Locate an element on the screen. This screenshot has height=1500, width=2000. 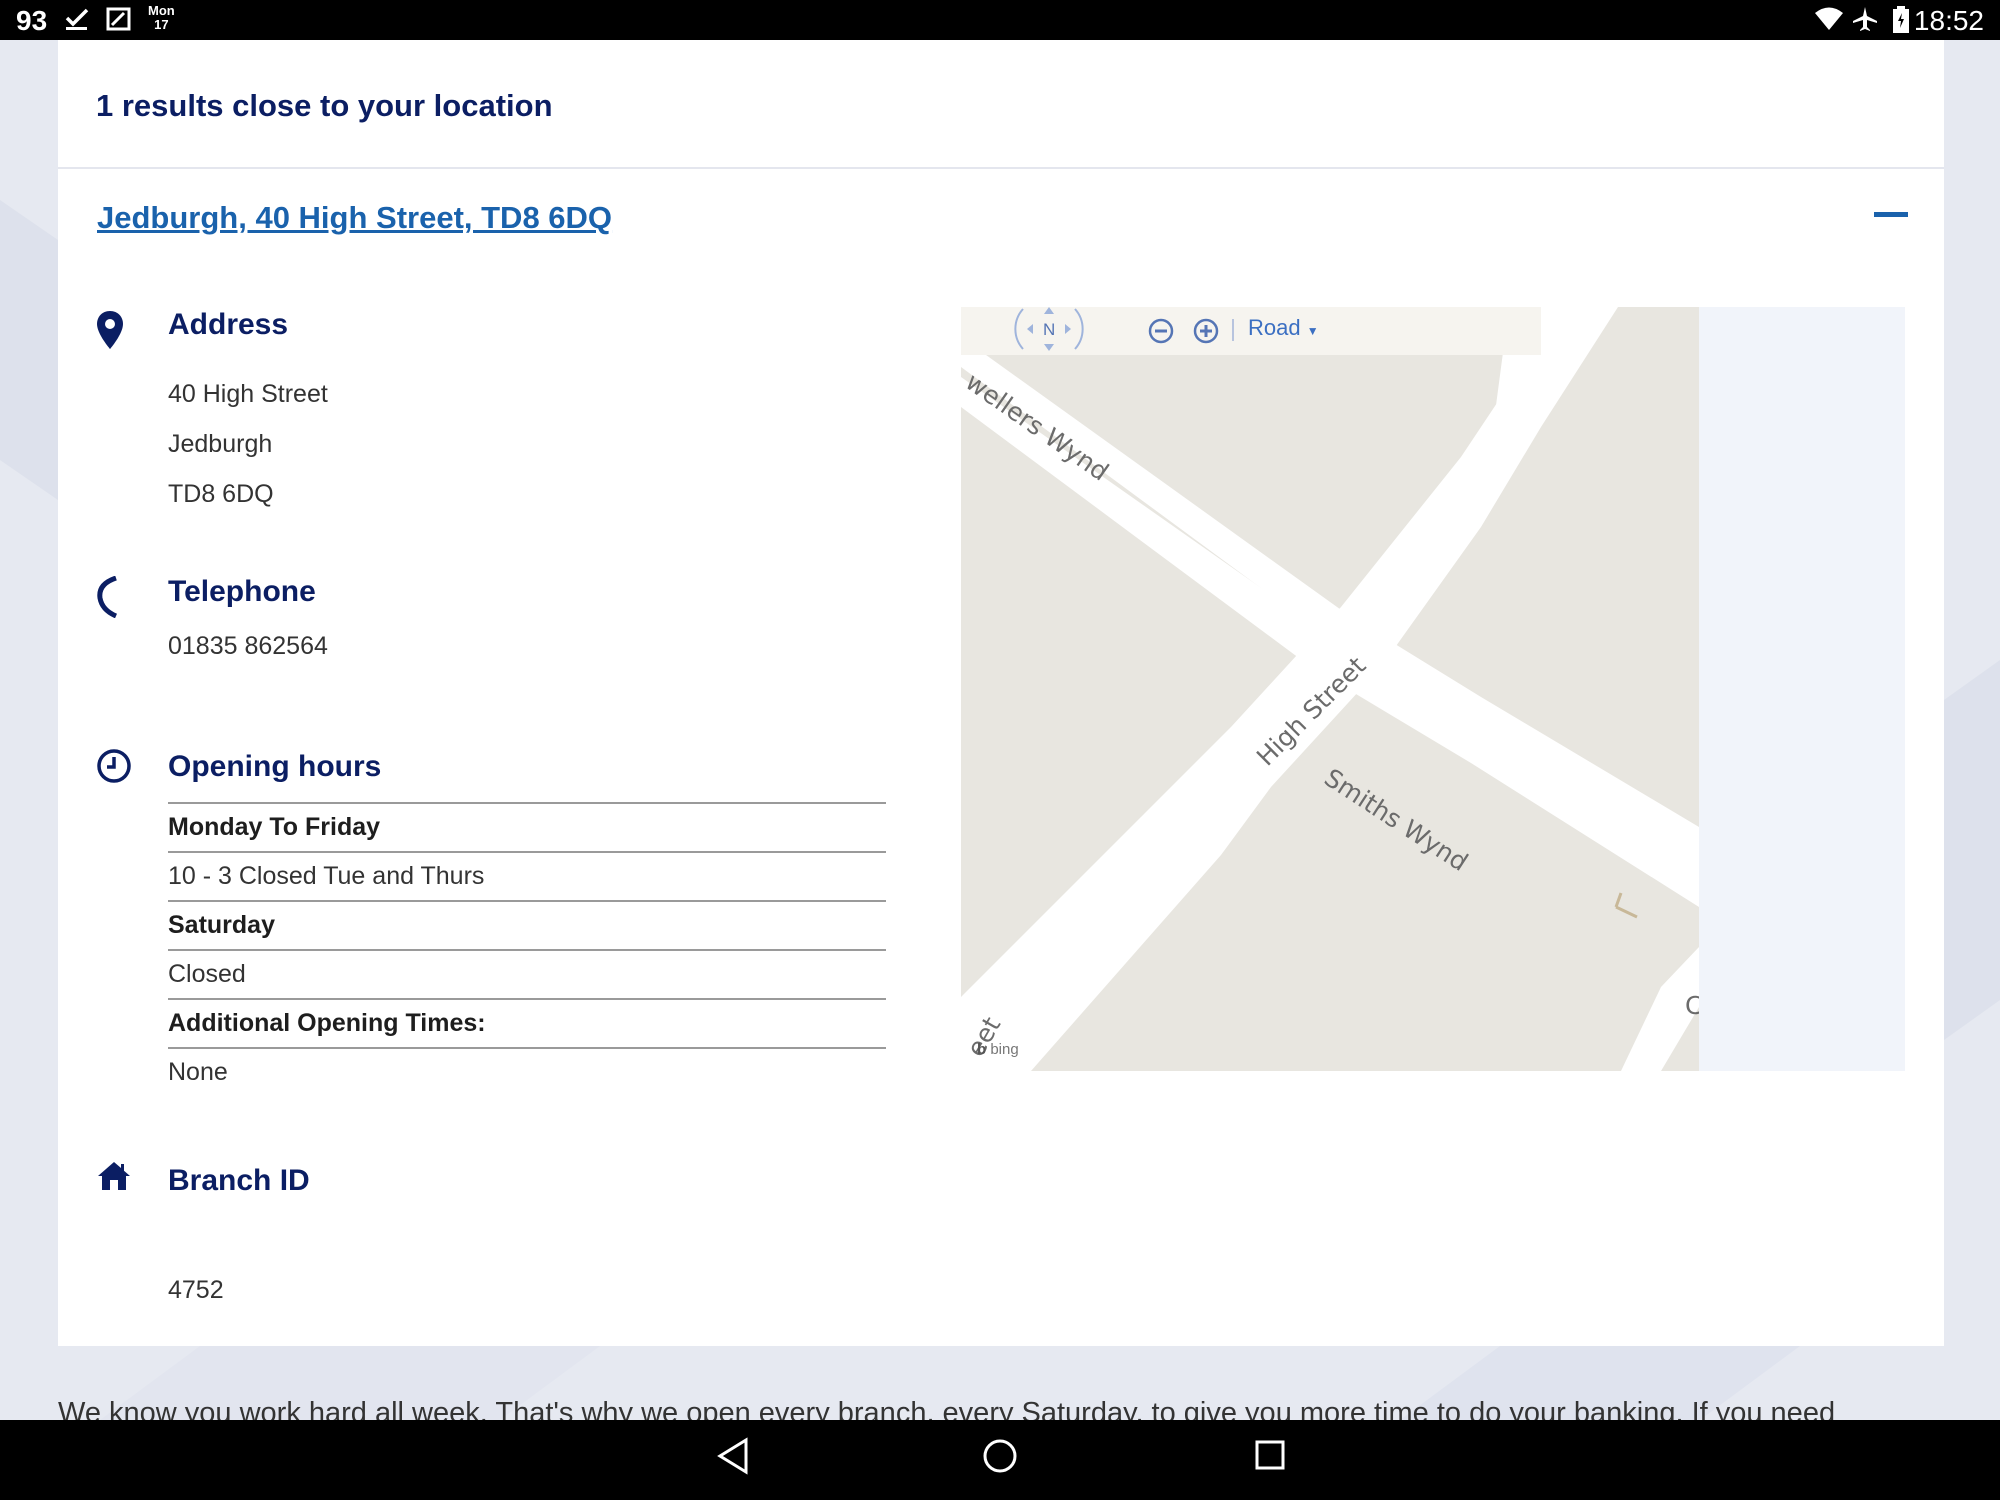
location-pin-icon is located at coordinates (110, 330).